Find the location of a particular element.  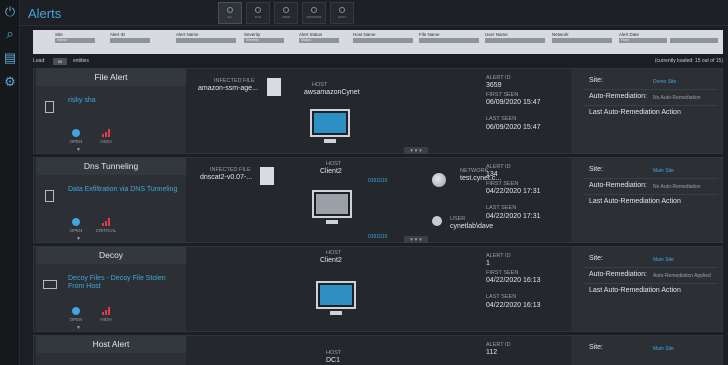

host-value: awsamazonCynet is located at coordinates (332, 92).